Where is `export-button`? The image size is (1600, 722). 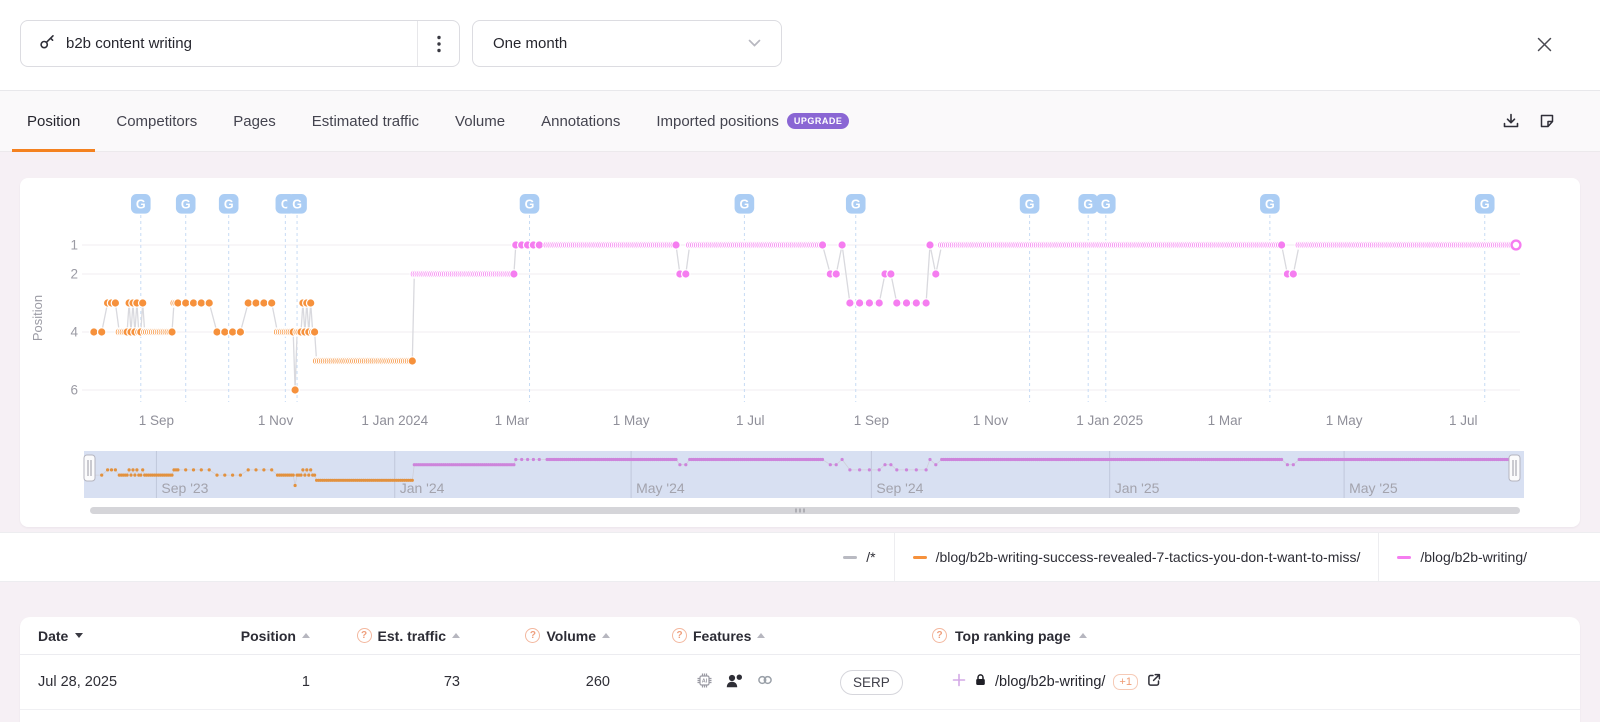 export-button is located at coordinates (1511, 121).